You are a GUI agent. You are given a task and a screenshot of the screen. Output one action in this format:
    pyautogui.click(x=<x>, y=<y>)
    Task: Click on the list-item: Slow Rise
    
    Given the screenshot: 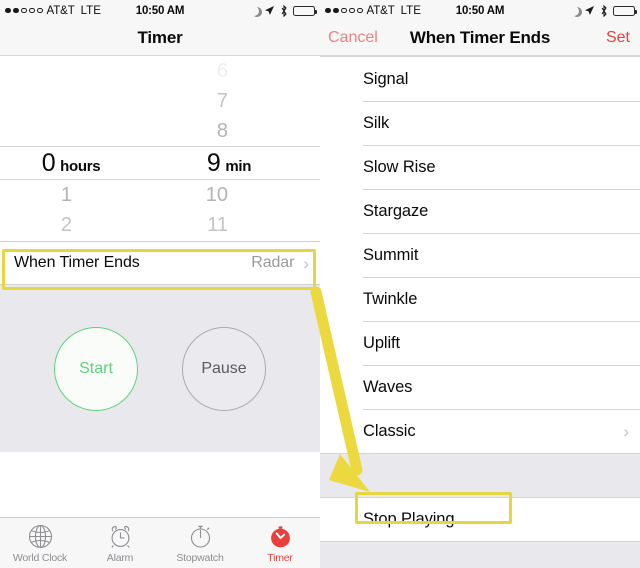 What is the action you would take?
    pyautogui.click(x=480, y=167)
    